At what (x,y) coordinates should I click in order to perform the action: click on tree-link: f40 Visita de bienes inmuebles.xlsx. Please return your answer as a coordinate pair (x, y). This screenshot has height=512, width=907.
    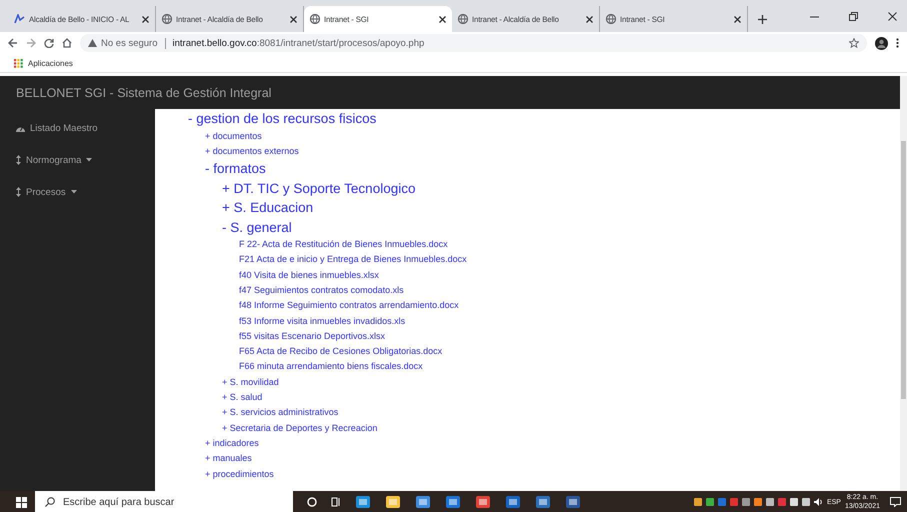
    Looking at the image, I should click on (309, 275).